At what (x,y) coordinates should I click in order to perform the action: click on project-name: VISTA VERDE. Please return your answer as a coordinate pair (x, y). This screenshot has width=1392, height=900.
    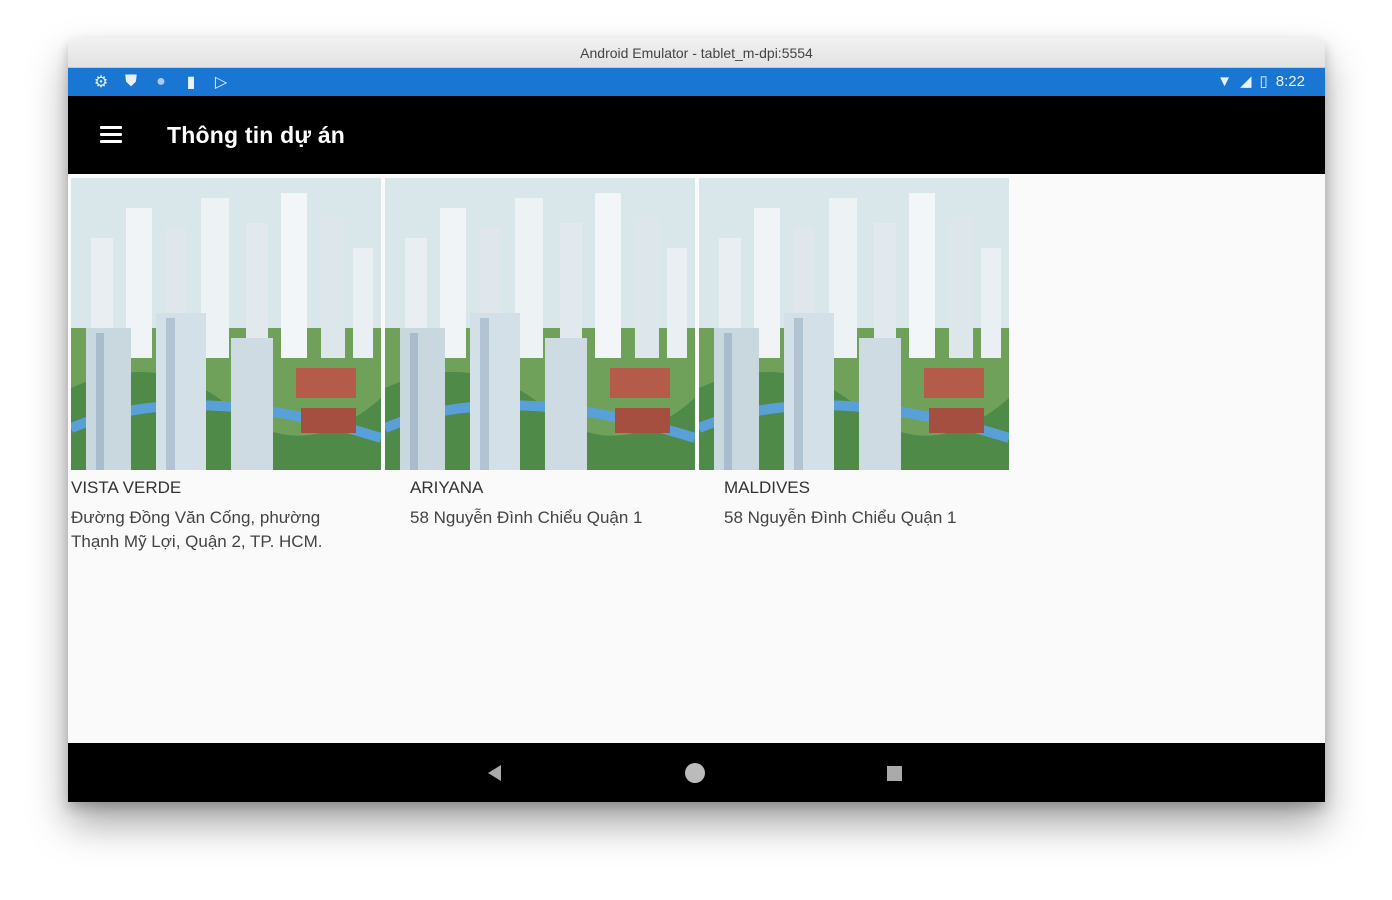
    Looking at the image, I should click on (126, 487).